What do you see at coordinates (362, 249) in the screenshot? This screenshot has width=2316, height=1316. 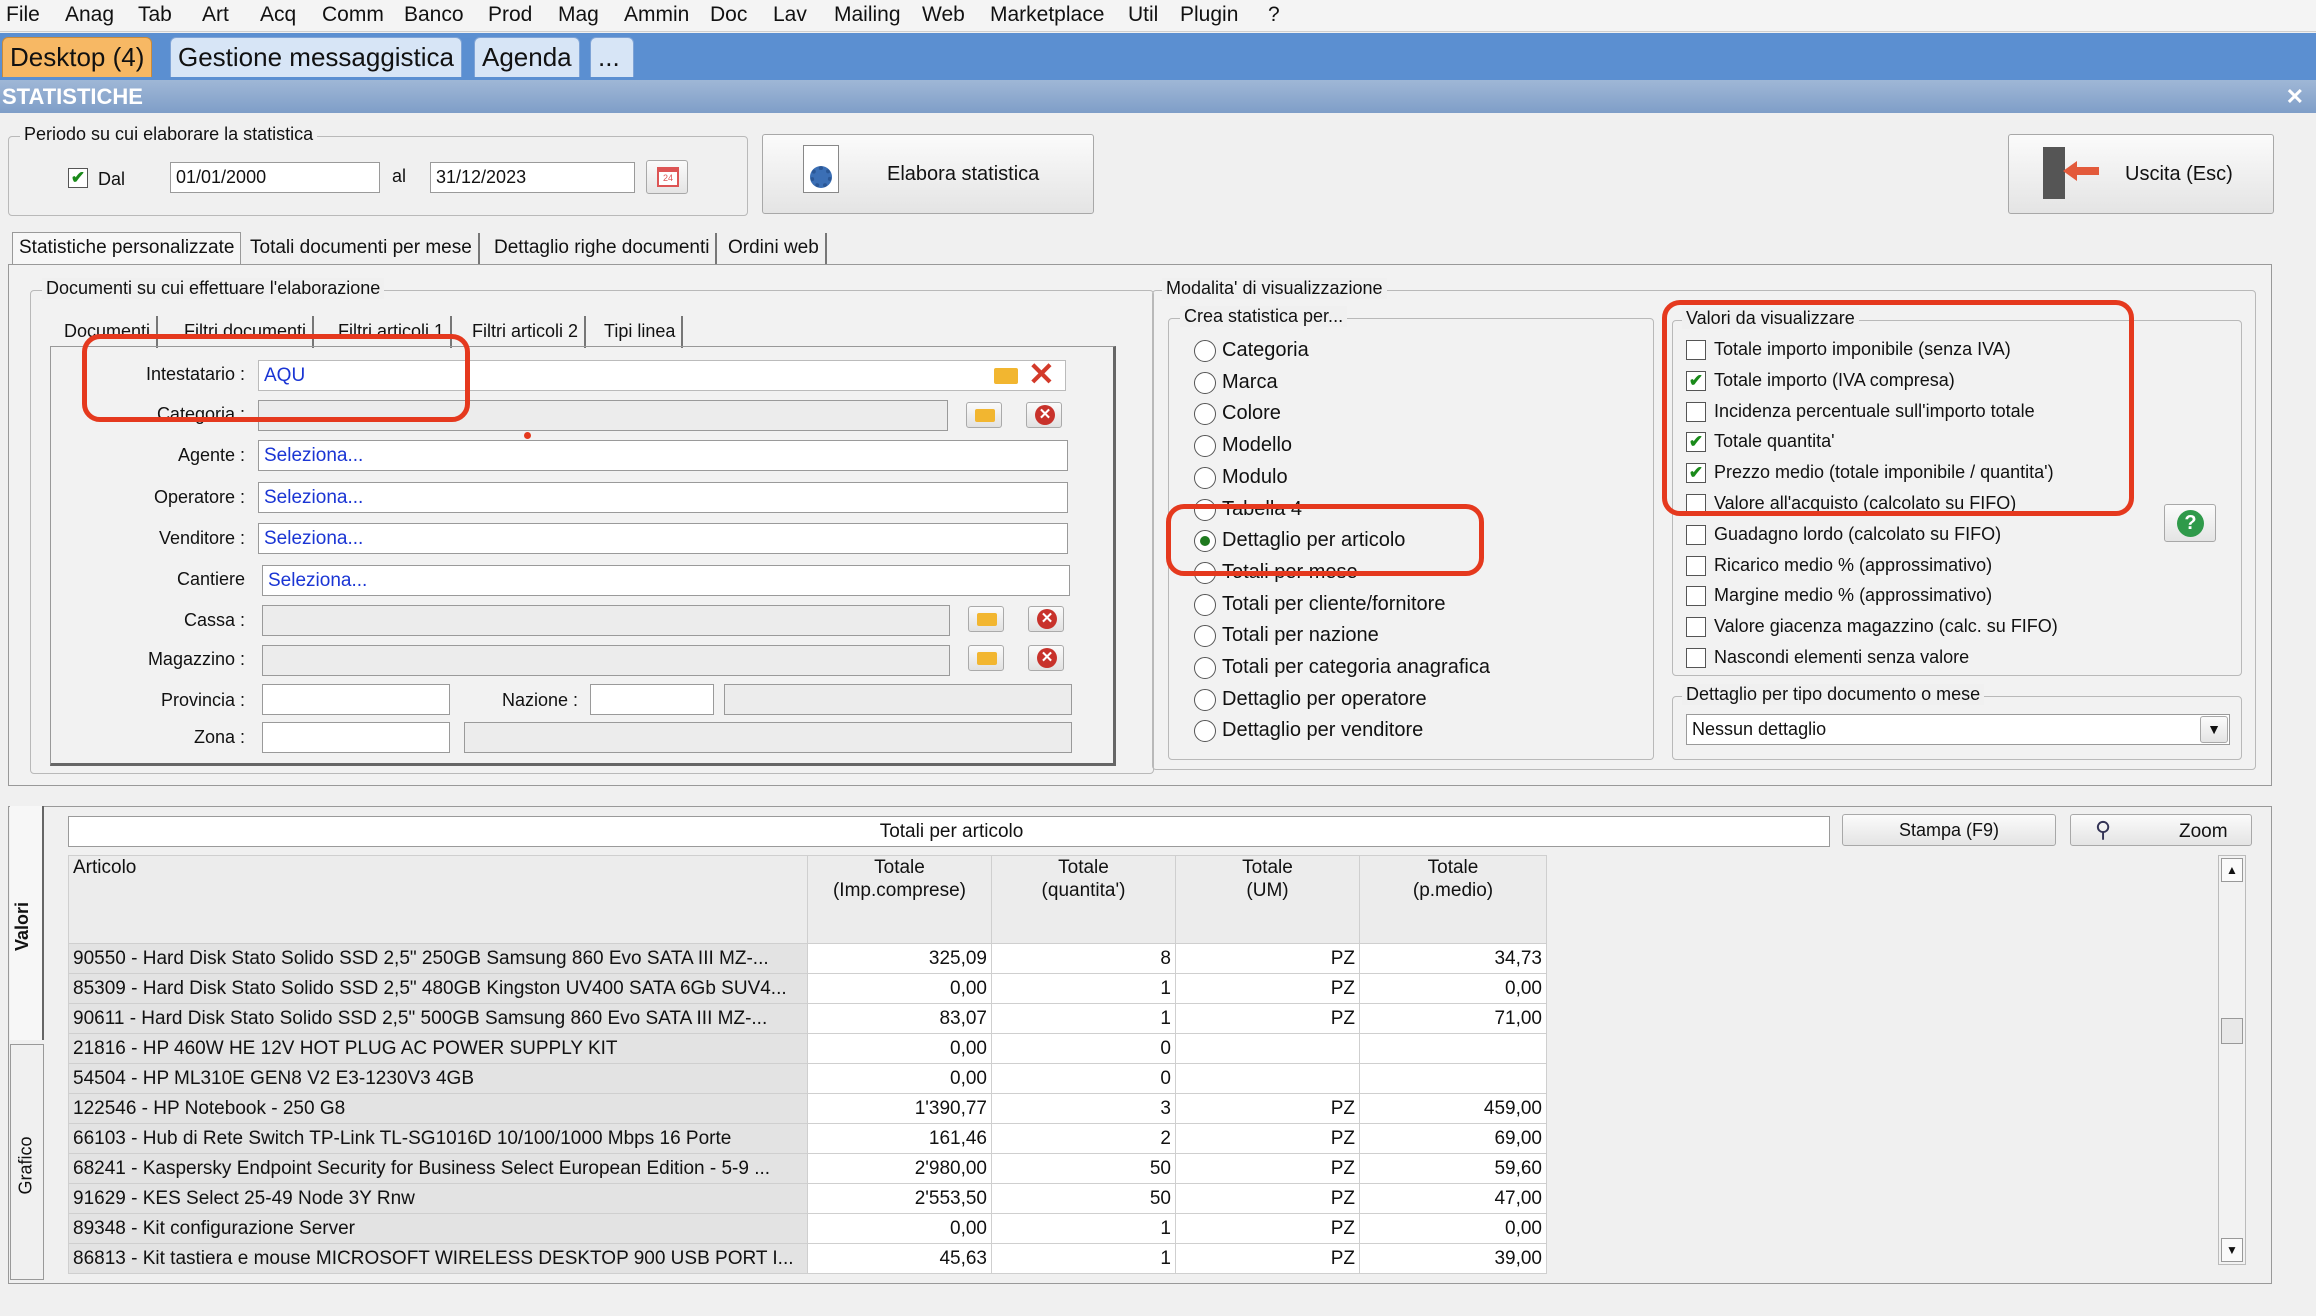 I see `tab-totali-documenti-mese: Totali documenti per mese` at bounding box center [362, 249].